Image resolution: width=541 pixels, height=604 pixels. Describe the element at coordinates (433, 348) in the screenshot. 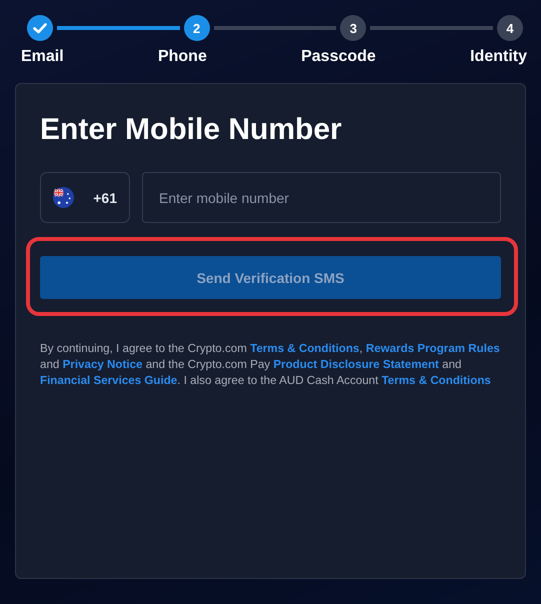

I see `link: Rewards Program Rules` at that location.